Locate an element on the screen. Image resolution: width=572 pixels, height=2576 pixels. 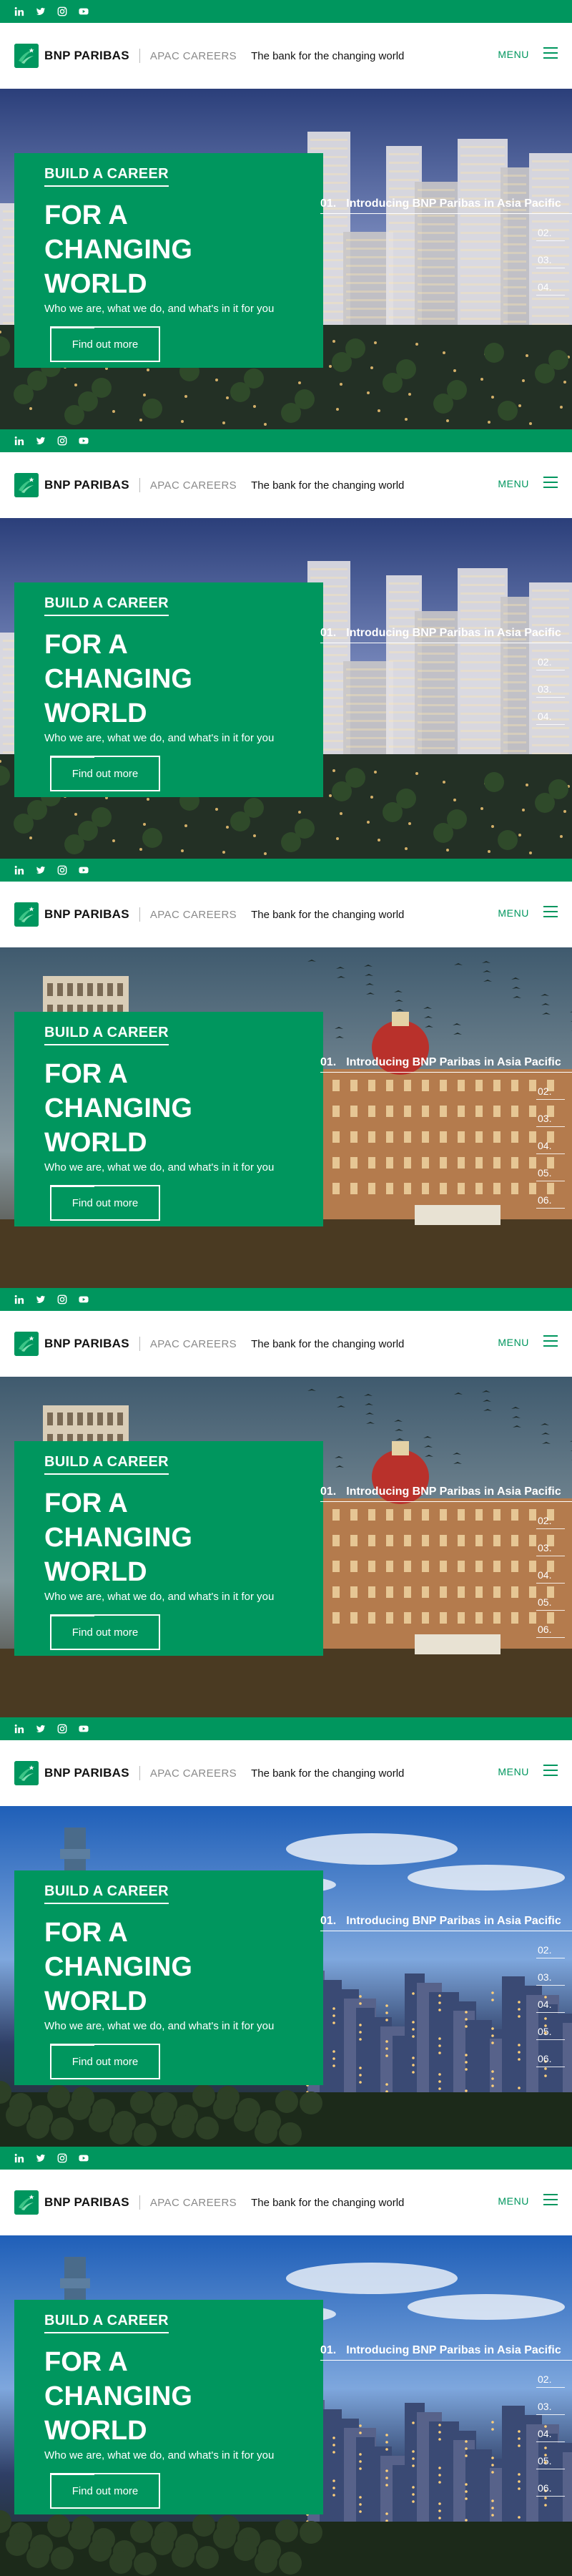
social-bar is located at coordinates (286, 2158).